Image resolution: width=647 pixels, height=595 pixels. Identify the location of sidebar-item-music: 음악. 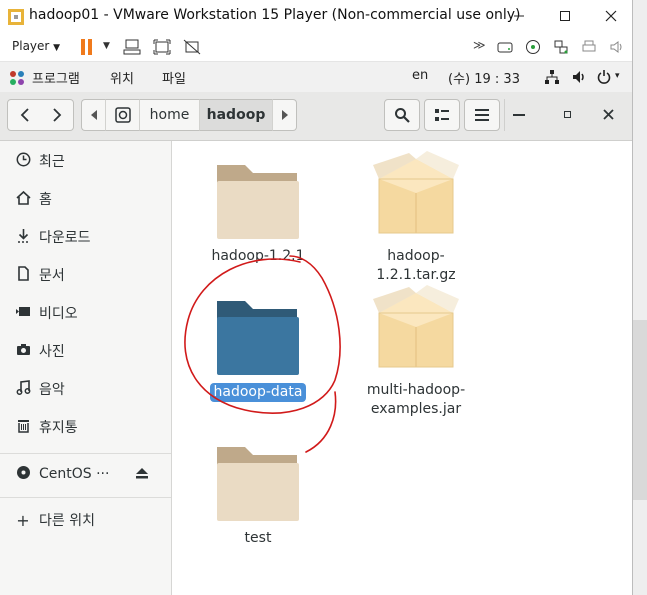
(85, 389).